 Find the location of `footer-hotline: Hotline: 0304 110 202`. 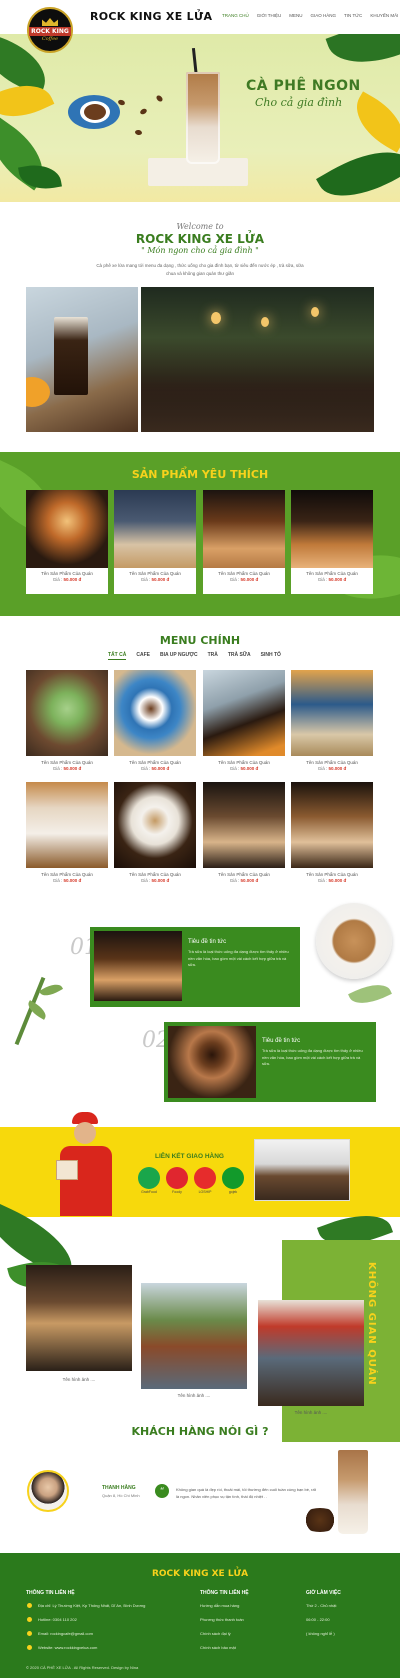

footer-hotline: Hotline: 0304 110 202 is located at coordinates (57, 1619).